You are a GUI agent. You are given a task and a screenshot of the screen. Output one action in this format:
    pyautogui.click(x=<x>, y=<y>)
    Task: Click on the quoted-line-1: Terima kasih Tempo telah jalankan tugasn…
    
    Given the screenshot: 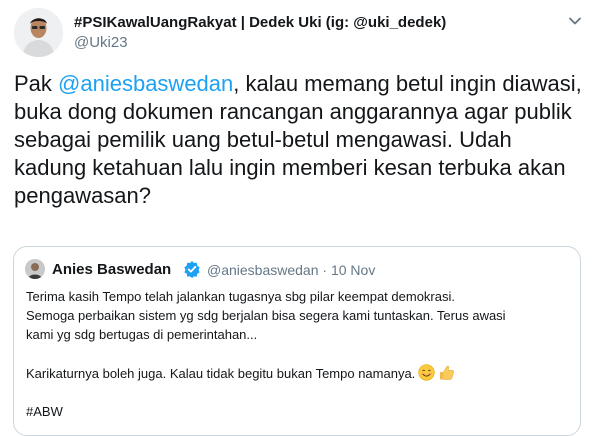 What is the action you would take?
    pyautogui.click(x=240, y=296)
    